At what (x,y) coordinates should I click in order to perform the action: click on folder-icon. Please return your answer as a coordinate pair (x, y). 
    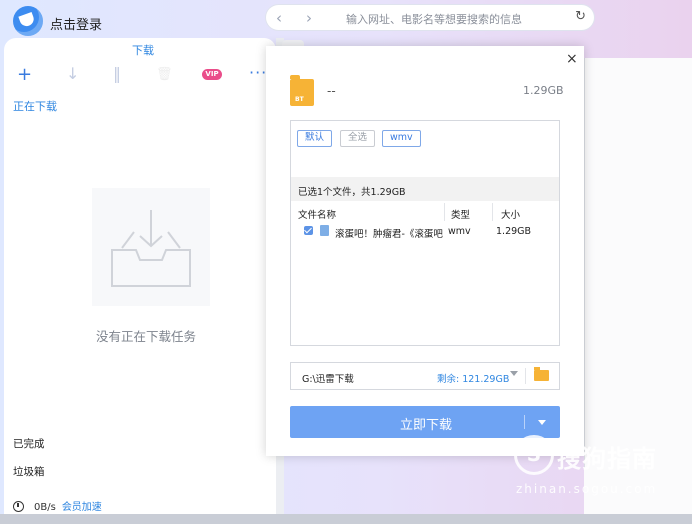
    Looking at the image, I should click on (541, 374).